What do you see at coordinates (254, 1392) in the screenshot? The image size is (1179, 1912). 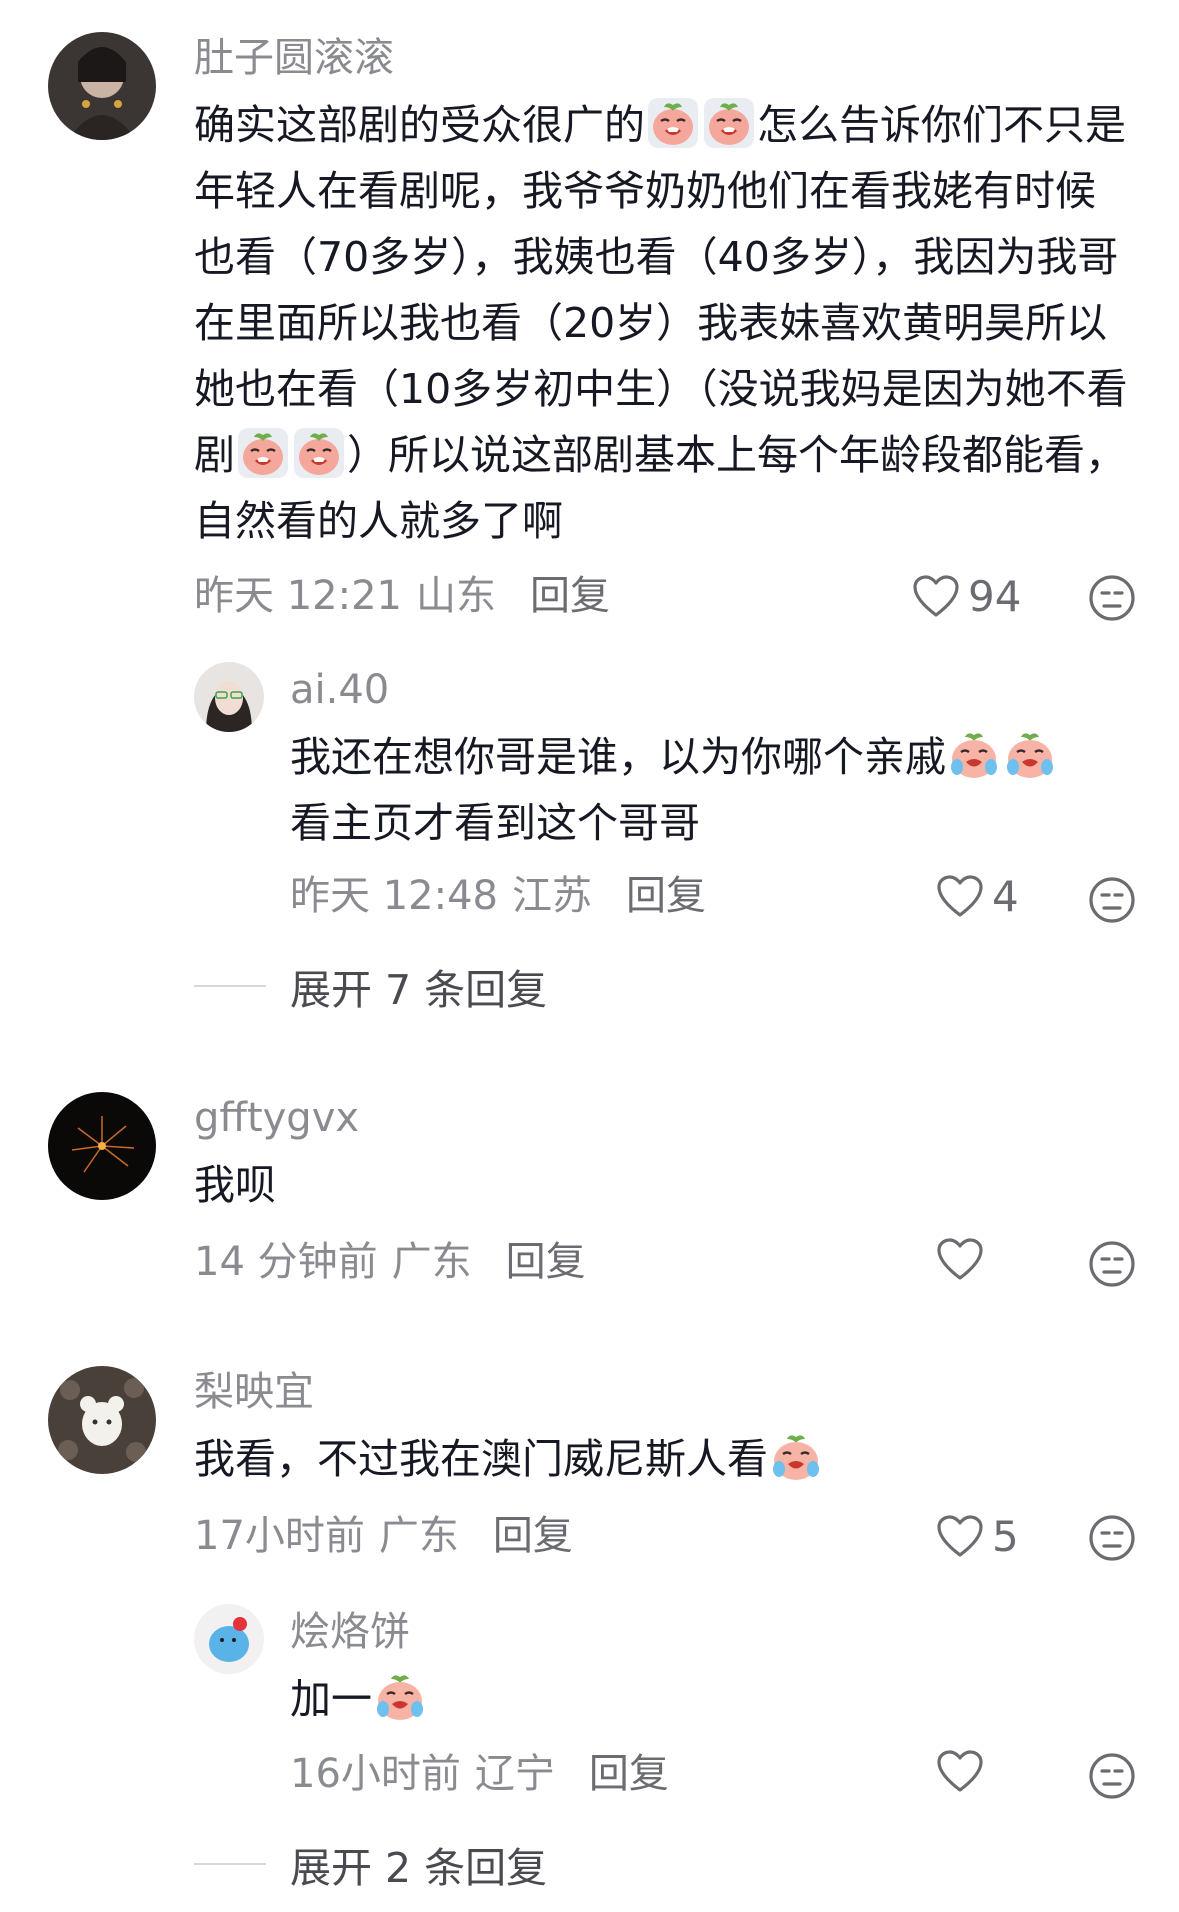 I see `comment-username: 梨映宜` at bounding box center [254, 1392].